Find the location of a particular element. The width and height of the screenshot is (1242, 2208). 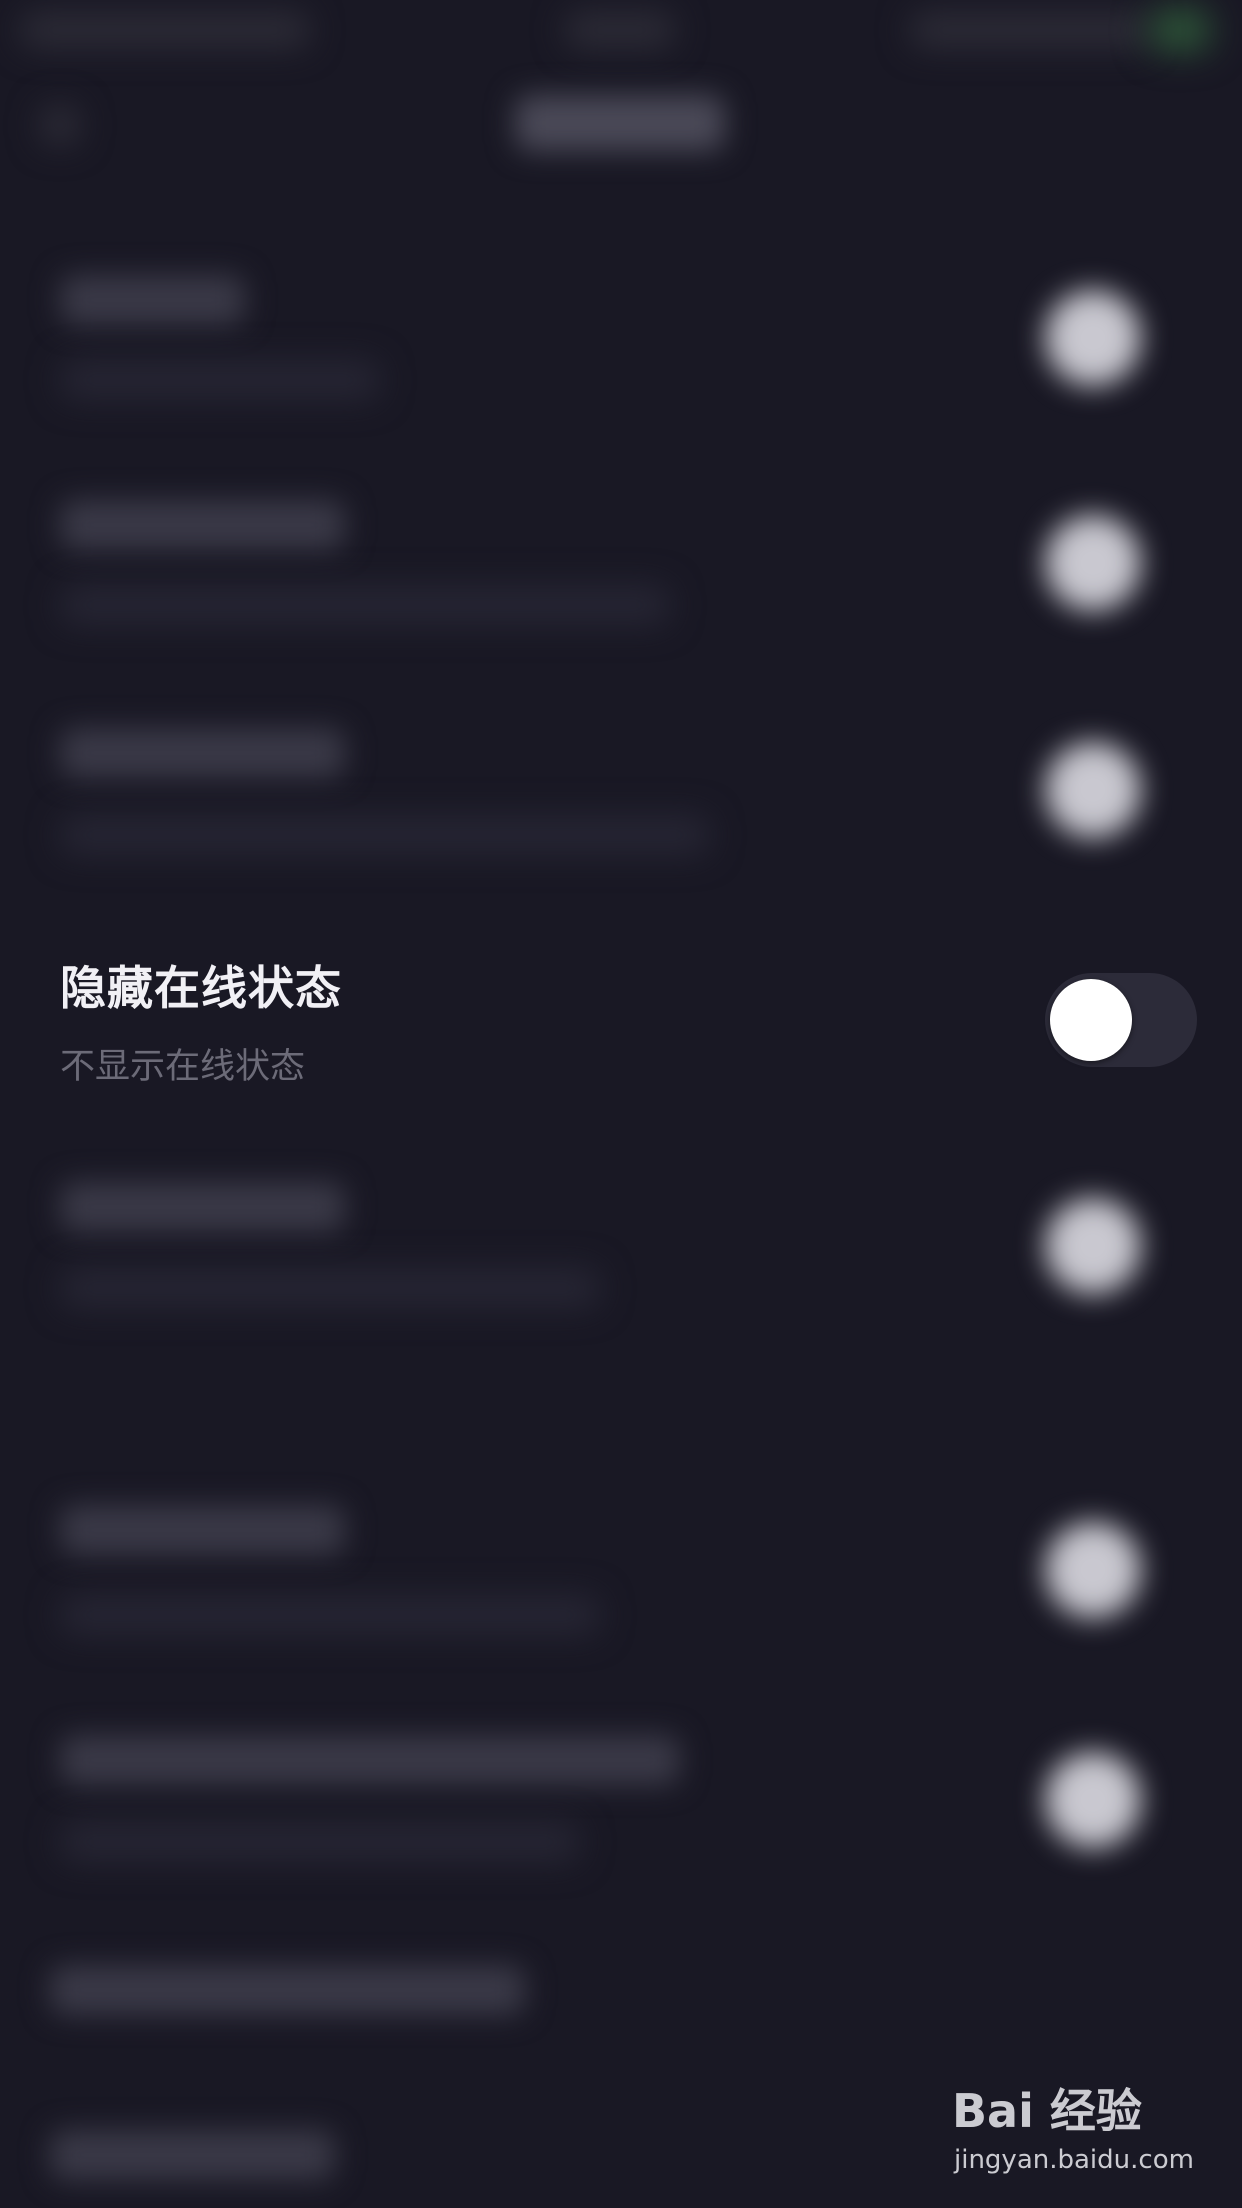

hide-online-status-toggle is located at coordinates (1121, 1020).